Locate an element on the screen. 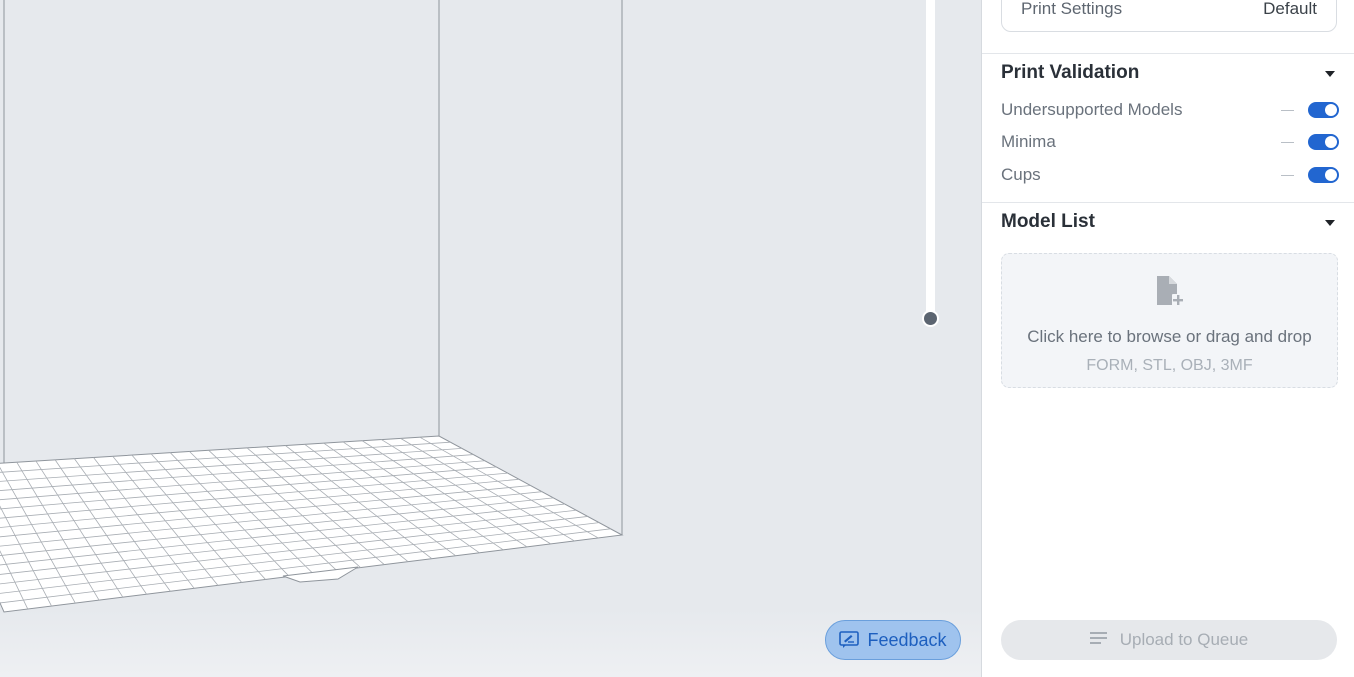  layer-slider-handle is located at coordinates (930, 318).